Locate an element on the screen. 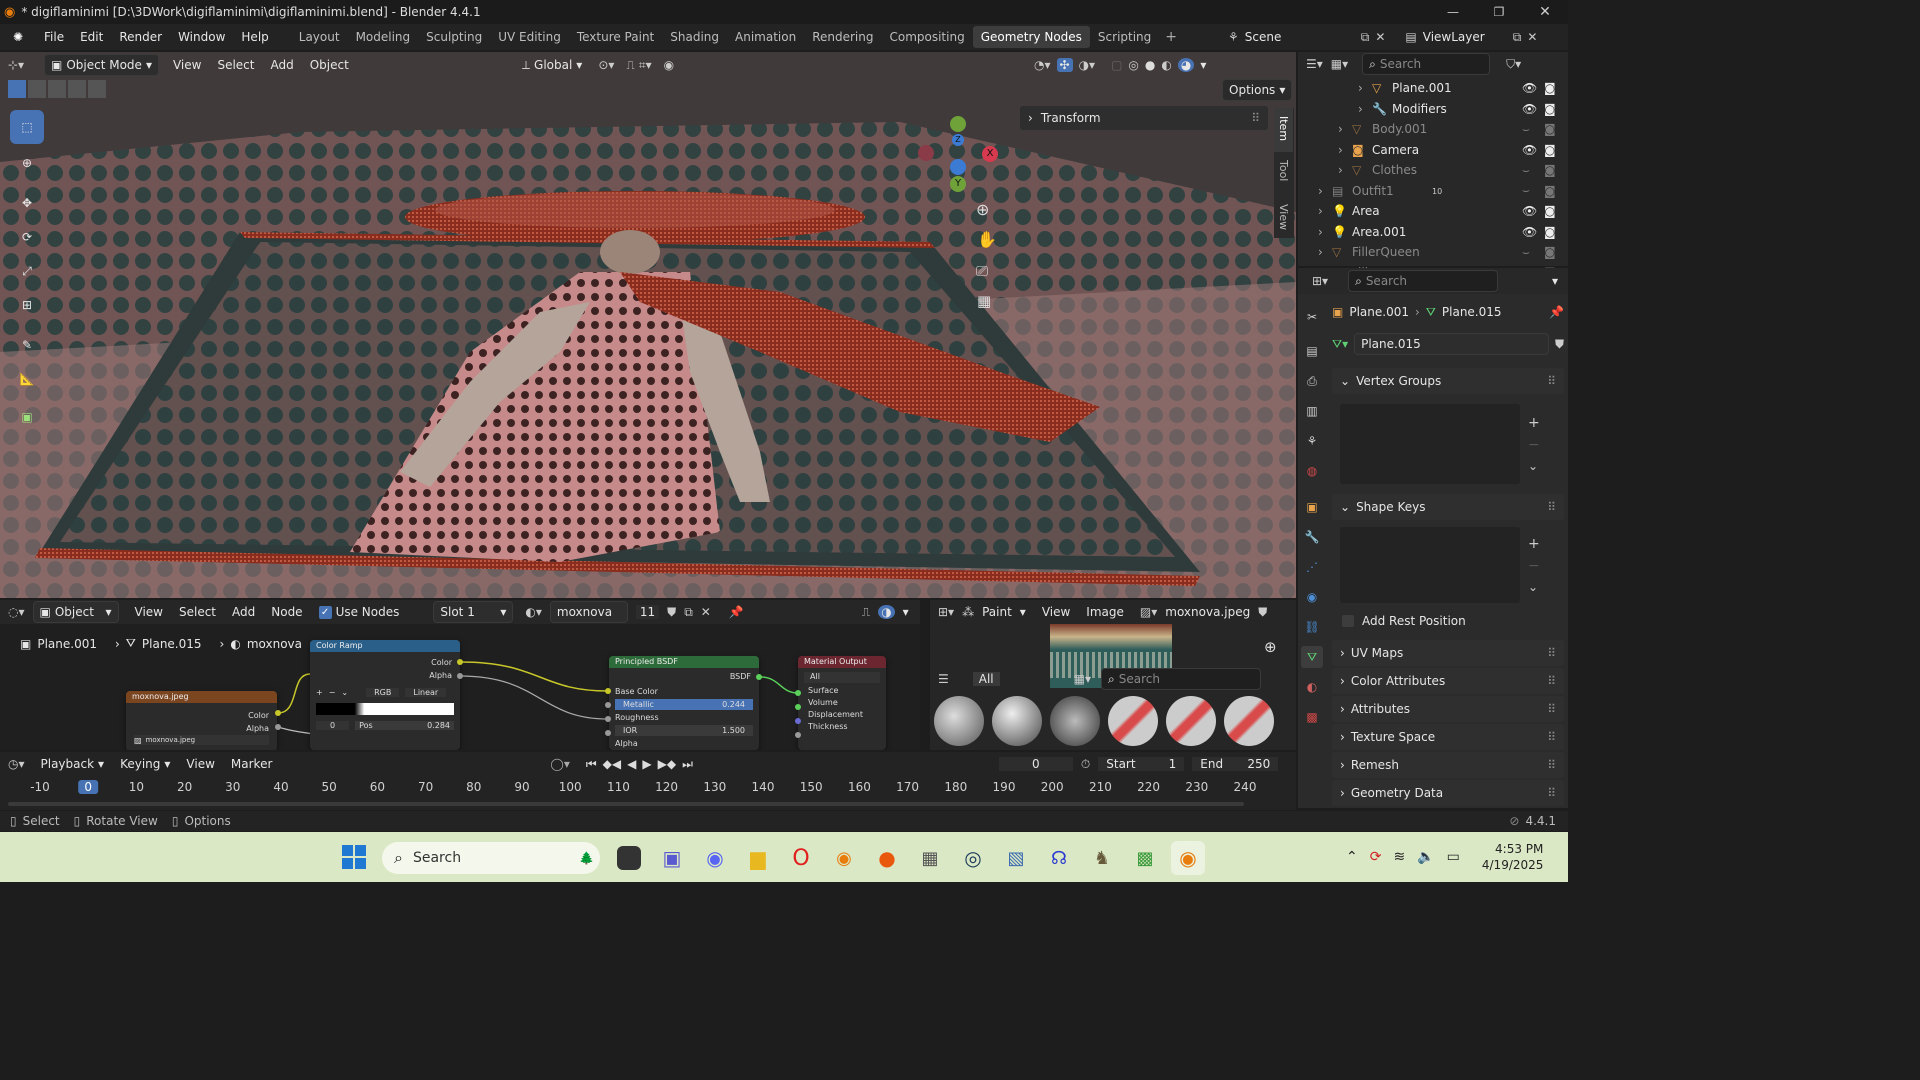  outliner-item: › ▽ Clothes ⌣ ◙ is located at coordinates (1433, 170).